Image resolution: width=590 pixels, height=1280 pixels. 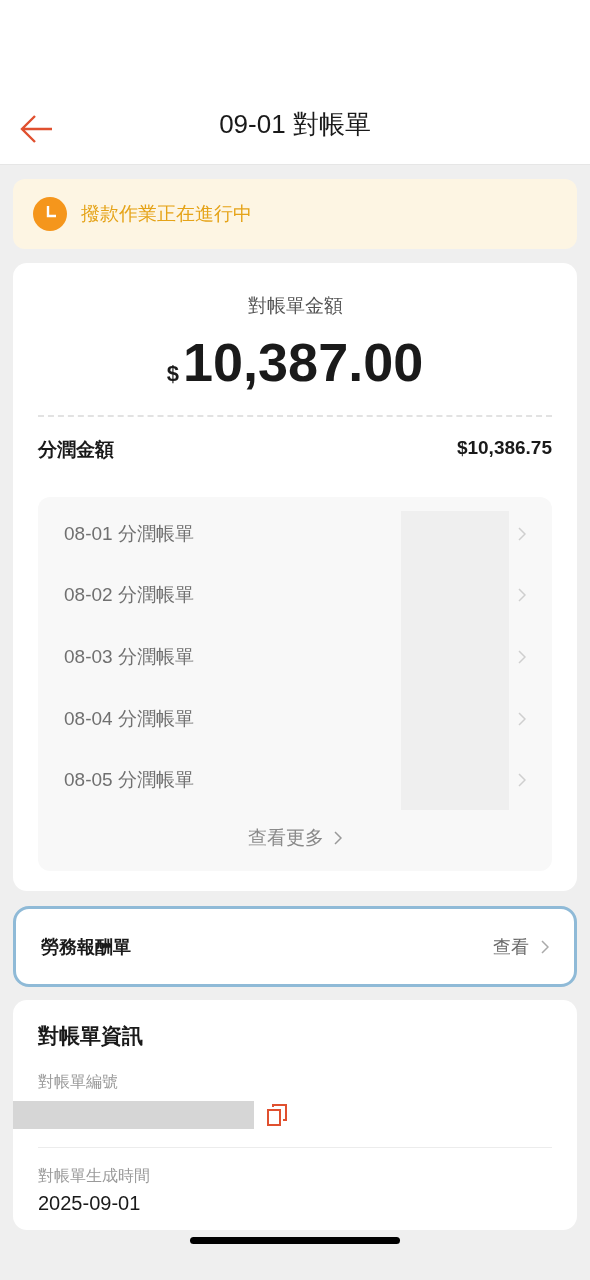 I want to click on labor-receipt-row: 勞務報酬單 查看, so click(x=295, y=946).